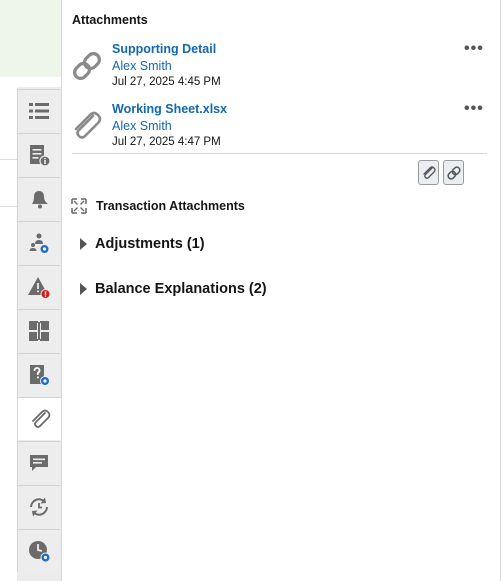 The height and width of the screenshot is (581, 504). What do you see at coordinates (166, 82) in the screenshot?
I see `attachment-date: Jul 27, 2025 4:45 PM` at bounding box center [166, 82].